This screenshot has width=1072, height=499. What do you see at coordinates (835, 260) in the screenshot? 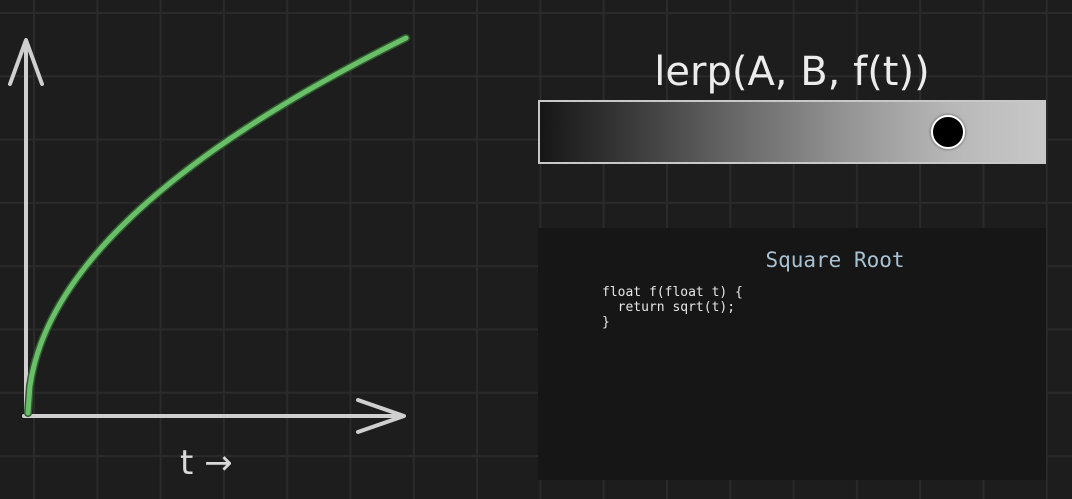
I see `easing-function-title: Square Root` at bounding box center [835, 260].